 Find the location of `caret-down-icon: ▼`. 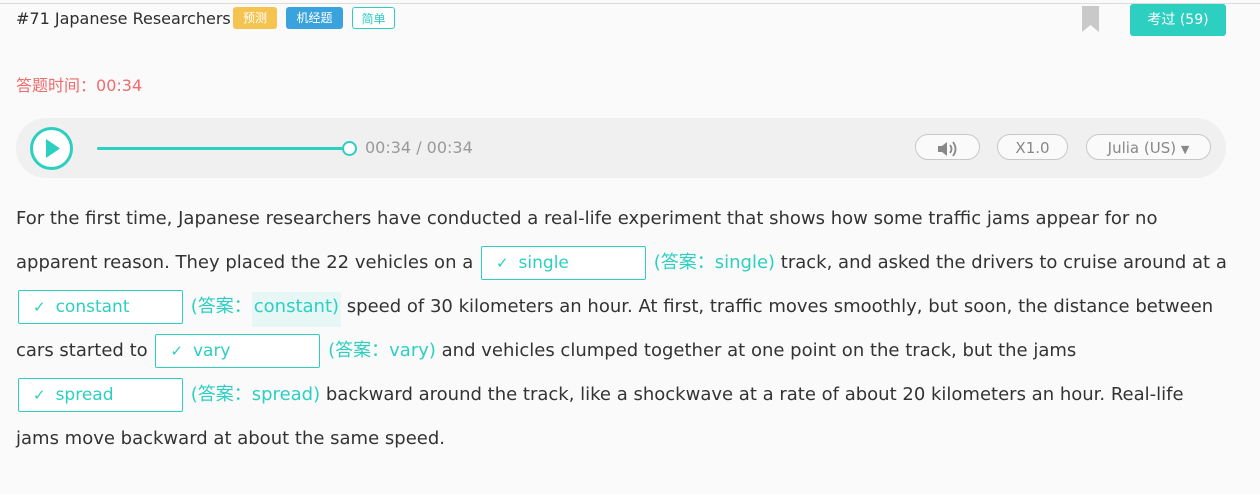

caret-down-icon: ▼ is located at coordinates (1185, 149).